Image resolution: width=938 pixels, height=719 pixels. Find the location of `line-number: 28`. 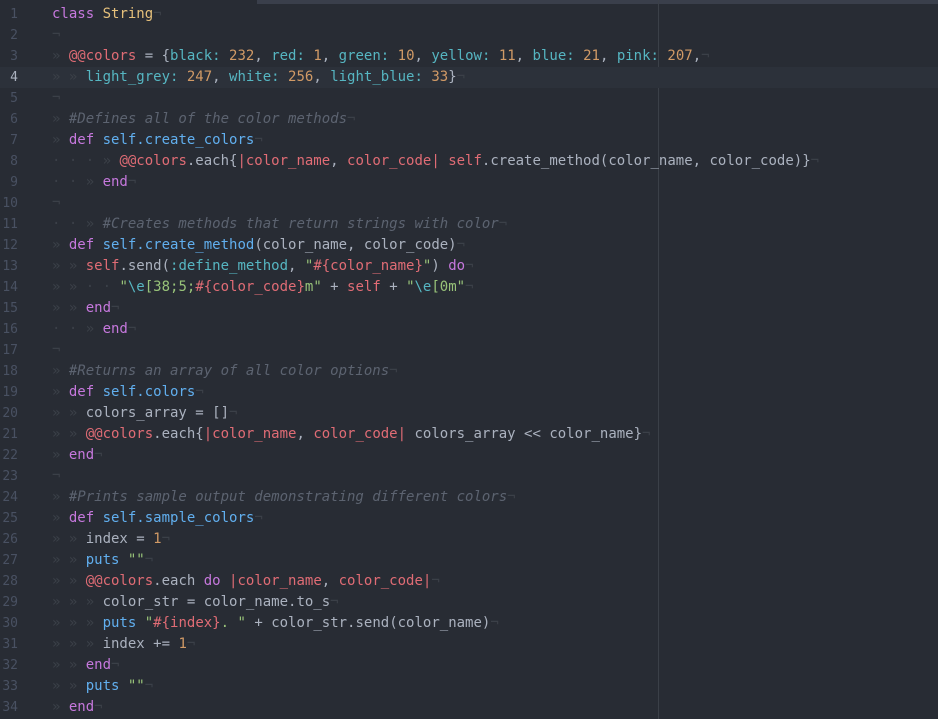

line-number: 28 is located at coordinates (10, 581).